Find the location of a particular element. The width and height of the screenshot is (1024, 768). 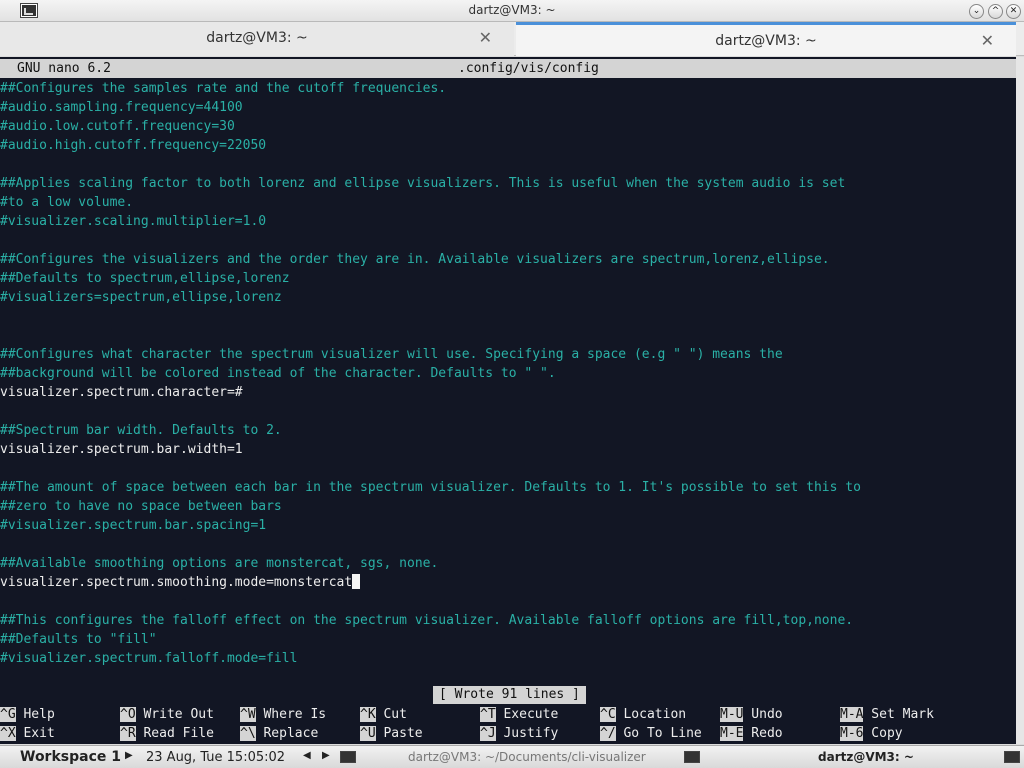

comment-line: #audio.sampling.frequency=44100 is located at coordinates (121, 107).